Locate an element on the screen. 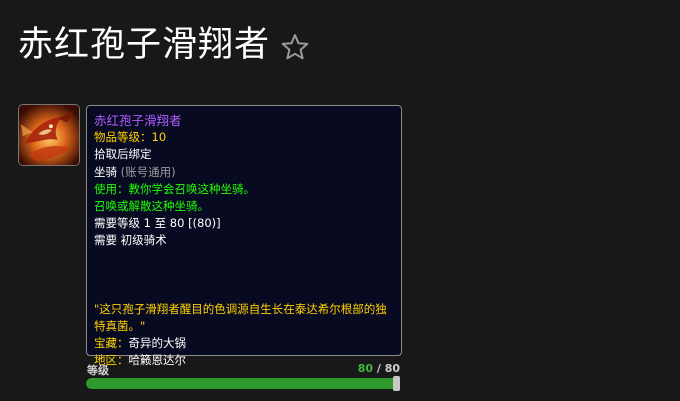 The image size is (680, 401). level-value: 80 / 80 is located at coordinates (379, 368).